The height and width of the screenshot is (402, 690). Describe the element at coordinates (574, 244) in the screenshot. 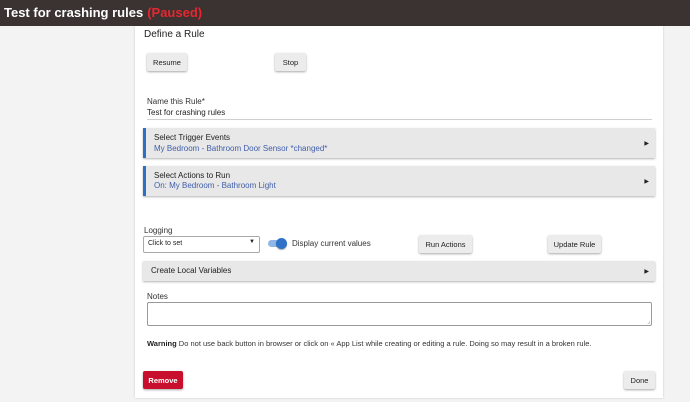

I see `update-rule-button: Update Rule` at that location.